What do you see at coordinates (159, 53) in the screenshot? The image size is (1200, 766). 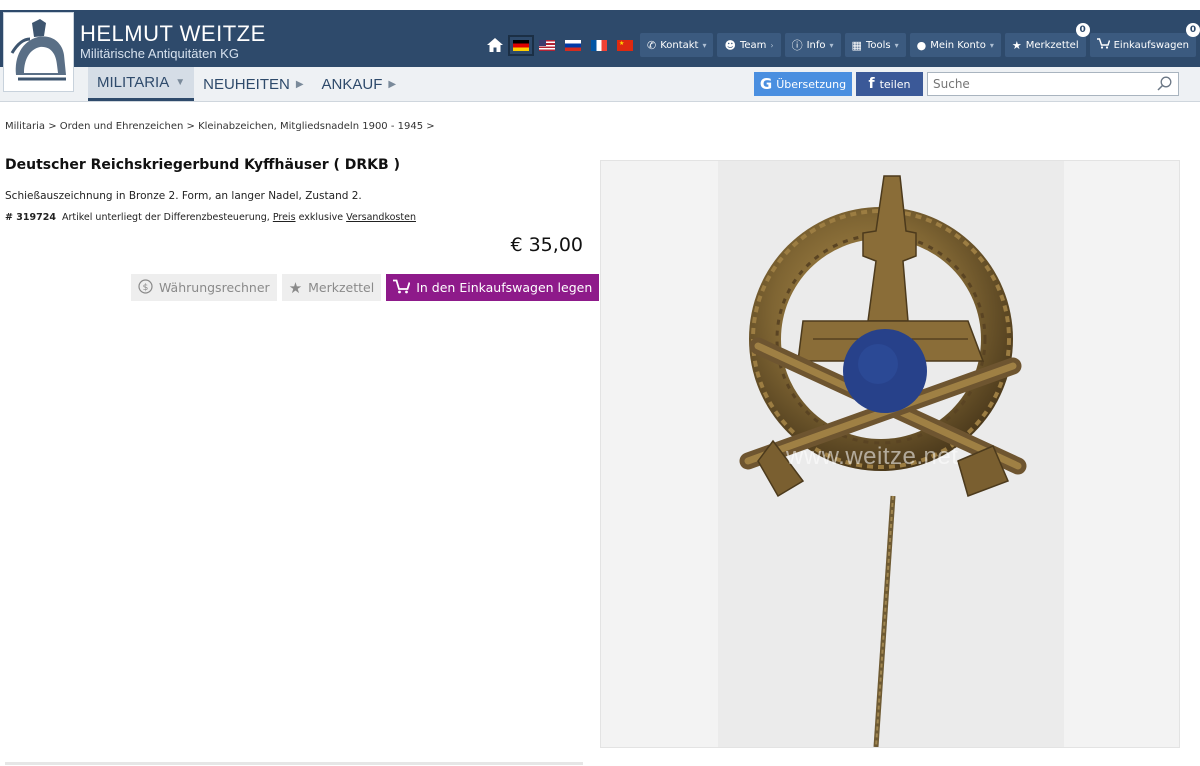 I see `brand-subtitle: Militärische Antiquitäten KG` at bounding box center [159, 53].